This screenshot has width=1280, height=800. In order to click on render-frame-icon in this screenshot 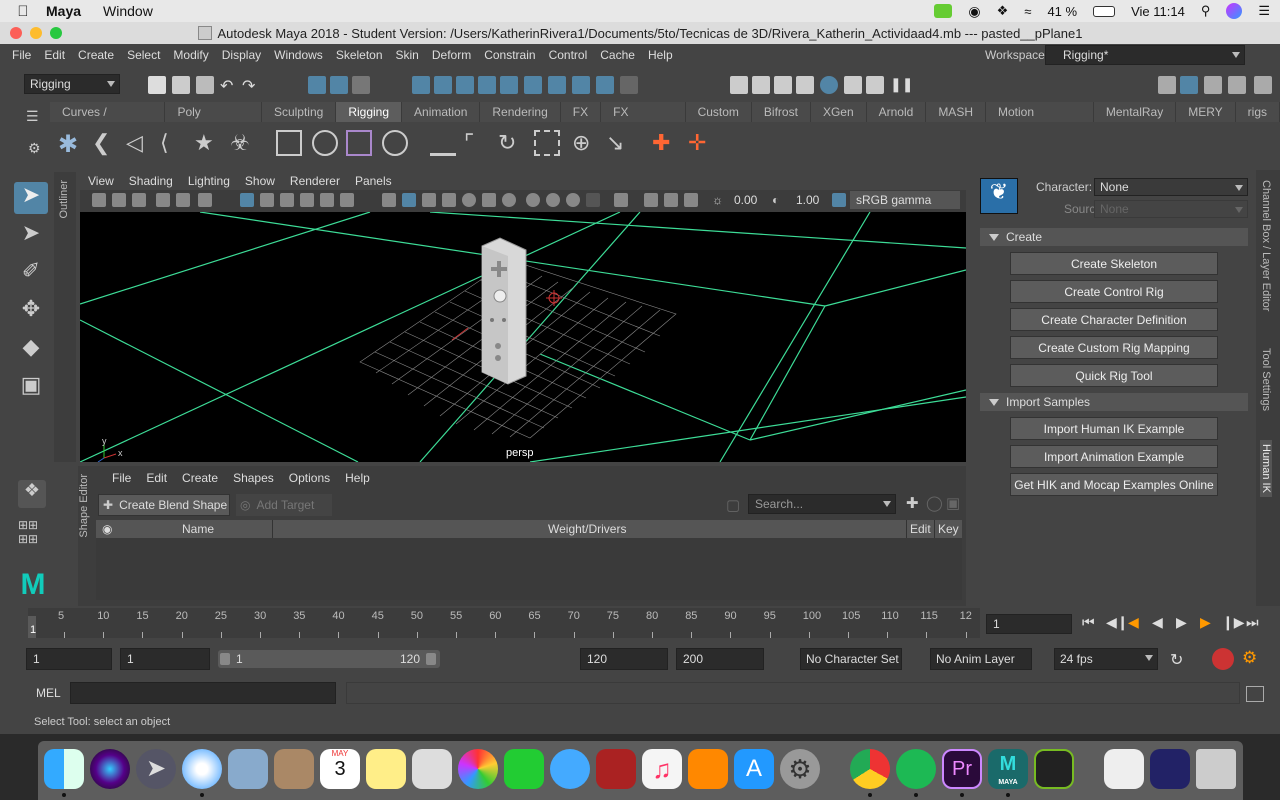, I will do `click(739, 85)`.